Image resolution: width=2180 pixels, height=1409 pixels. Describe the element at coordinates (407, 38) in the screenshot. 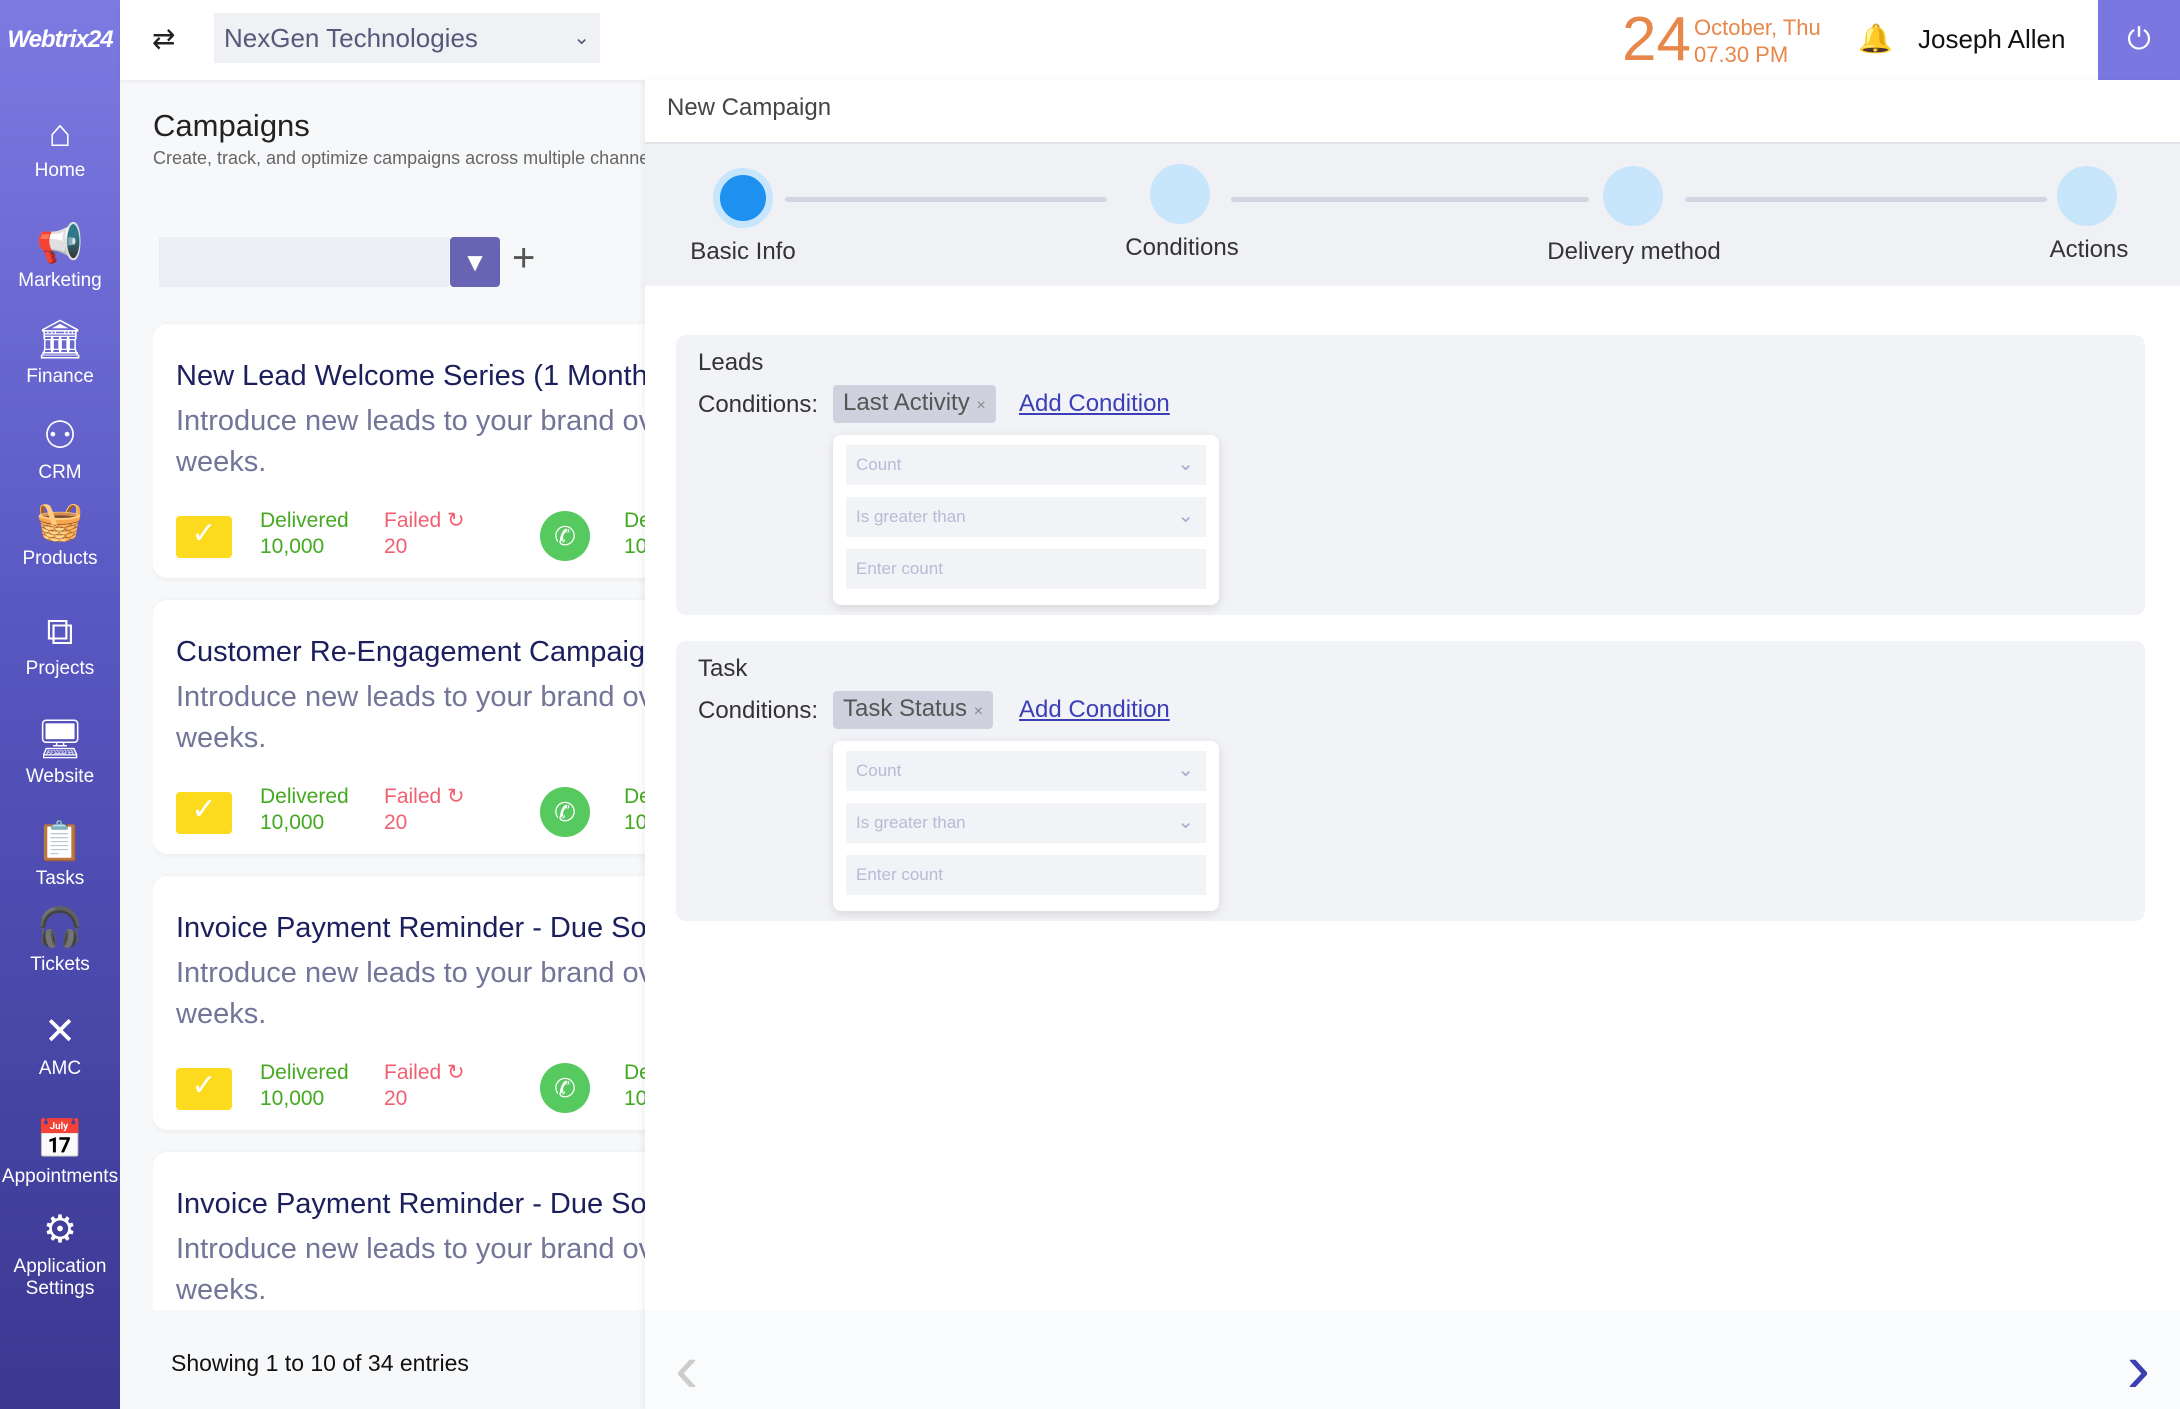

I see `company-select: NexGen Technologies ⌄` at that location.